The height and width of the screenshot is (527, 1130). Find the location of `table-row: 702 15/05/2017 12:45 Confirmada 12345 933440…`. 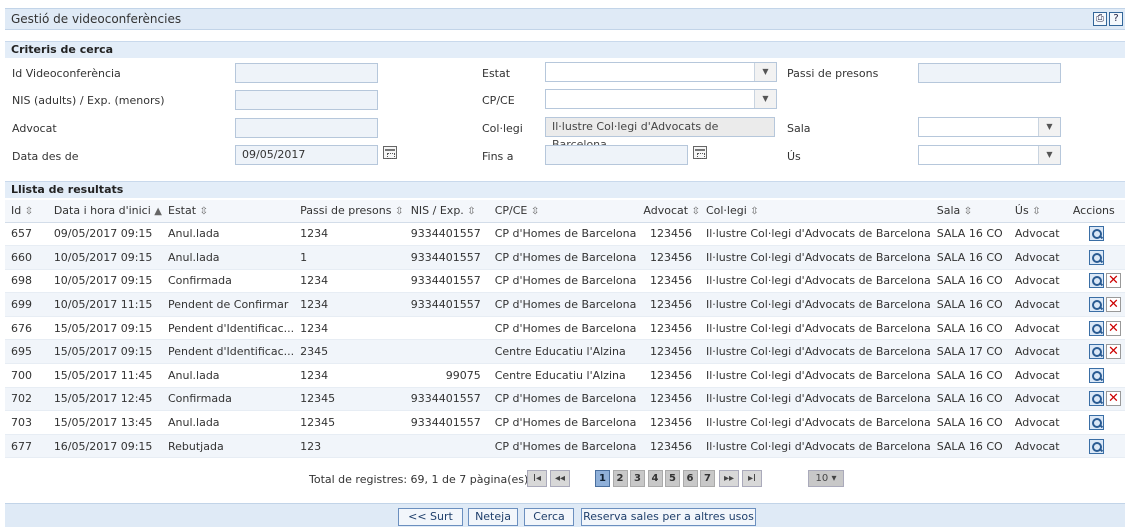

table-row: 702 15/05/2017 12:45 Confirmada 12345 933440… is located at coordinates (565, 399).